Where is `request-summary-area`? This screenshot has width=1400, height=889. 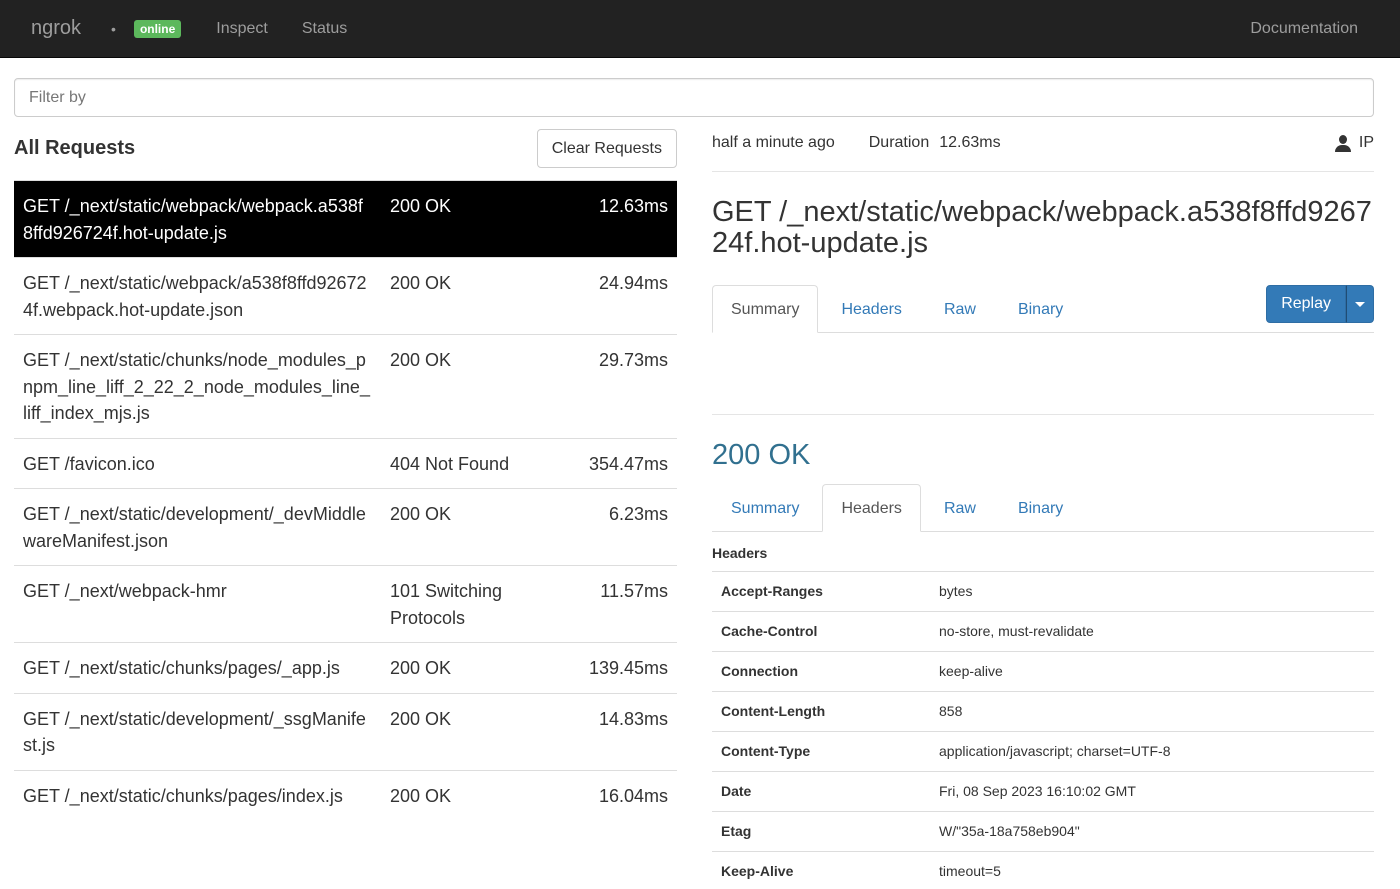 request-summary-area is located at coordinates (1043, 374).